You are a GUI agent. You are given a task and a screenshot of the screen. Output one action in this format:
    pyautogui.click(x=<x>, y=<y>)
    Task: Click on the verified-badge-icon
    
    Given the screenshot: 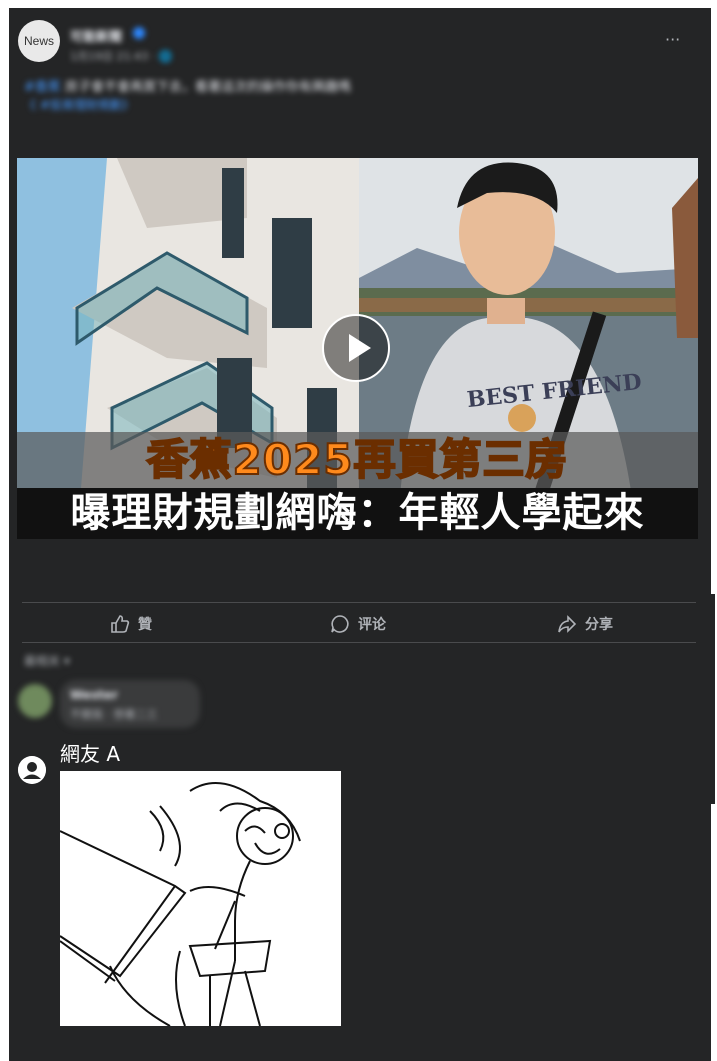 What is the action you would take?
    pyautogui.click(x=139, y=33)
    